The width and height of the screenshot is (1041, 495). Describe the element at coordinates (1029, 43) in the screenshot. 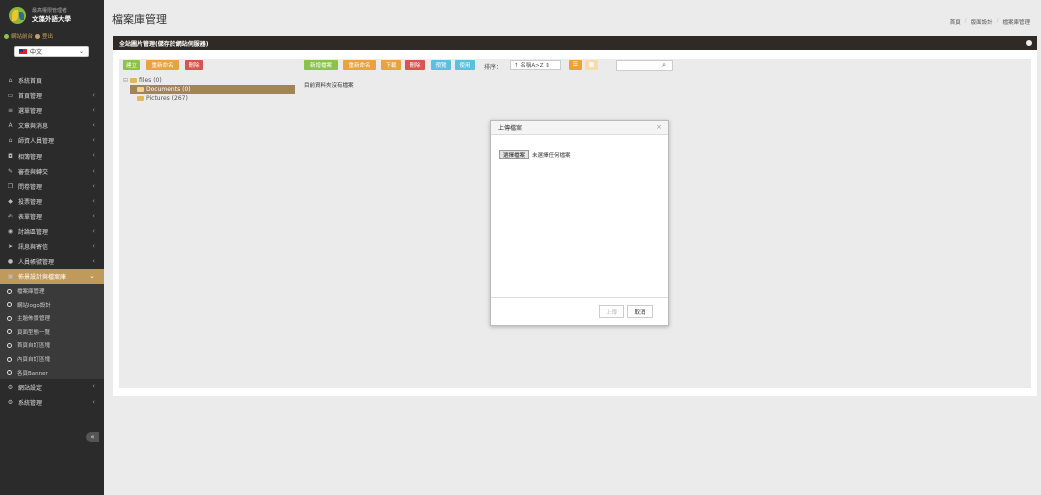

I see `panel-toggle-icon` at that location.